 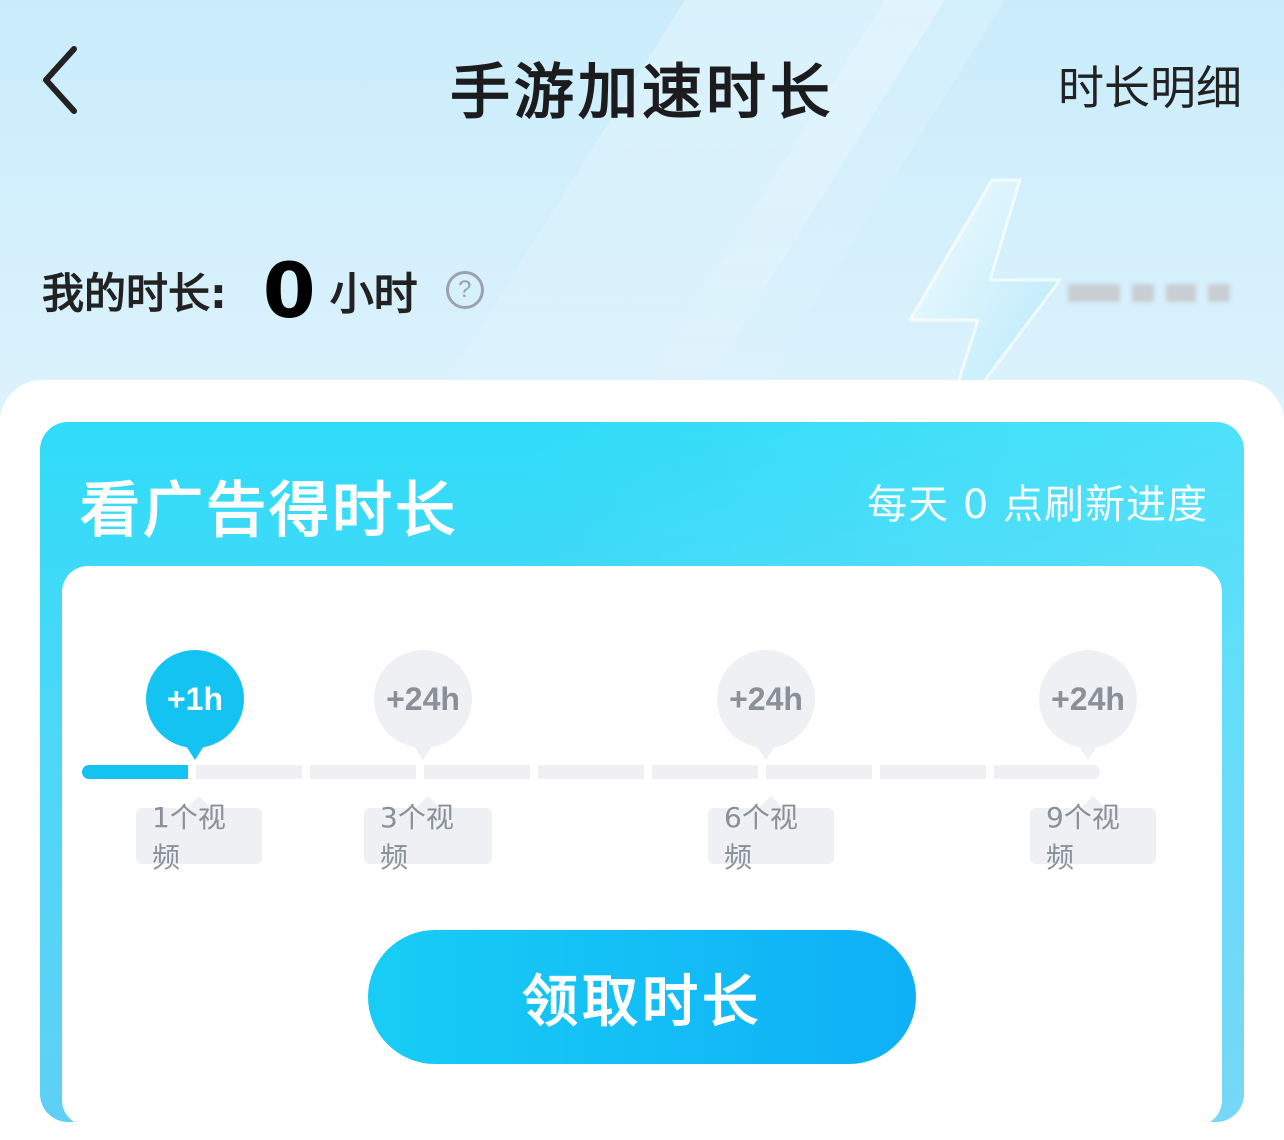 What do you see at coordinates (464, 290) in the screenshot?
I see `help-icon: ?` at bounding box center [464, 290].